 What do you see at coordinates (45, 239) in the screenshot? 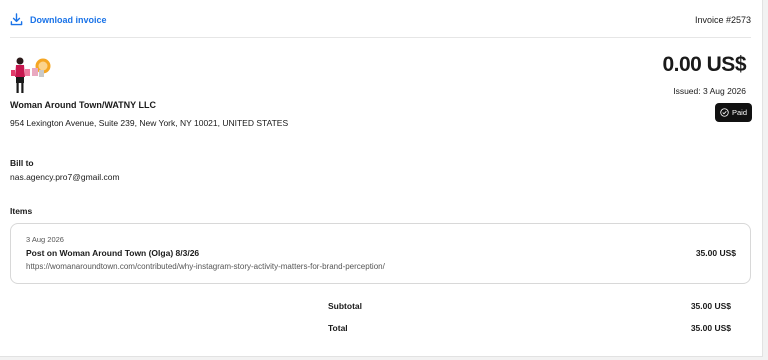
I see `item-date: 3 Aug 2026` at bounding box center [45, 239].